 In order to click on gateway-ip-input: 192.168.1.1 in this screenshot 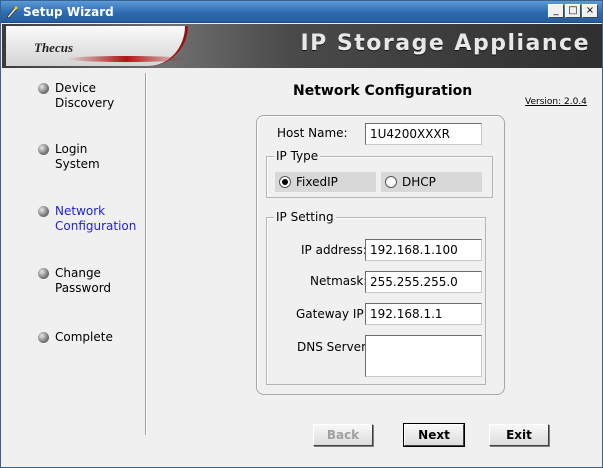, I will do `click(423, 314)`.